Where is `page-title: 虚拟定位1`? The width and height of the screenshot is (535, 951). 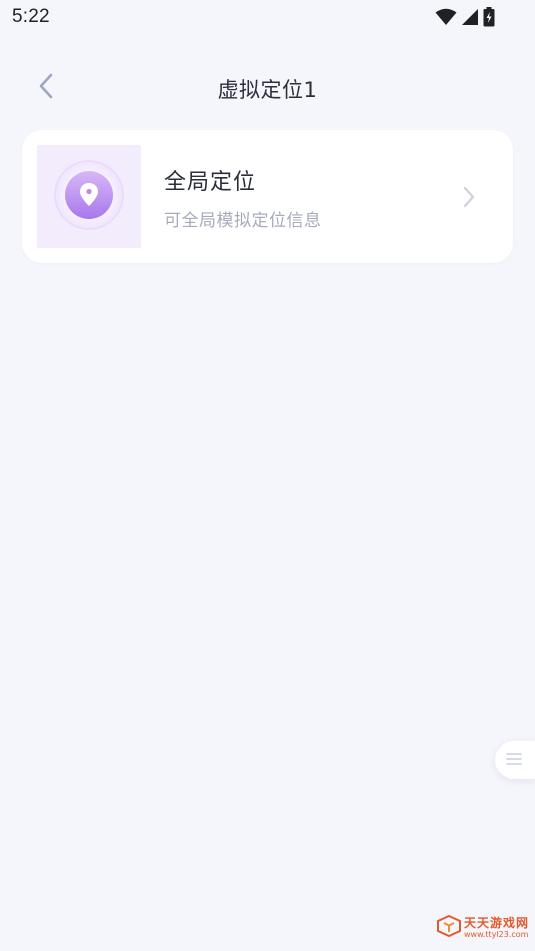
page-title: 虚拟定位1 is located at coordinates (267, 90).